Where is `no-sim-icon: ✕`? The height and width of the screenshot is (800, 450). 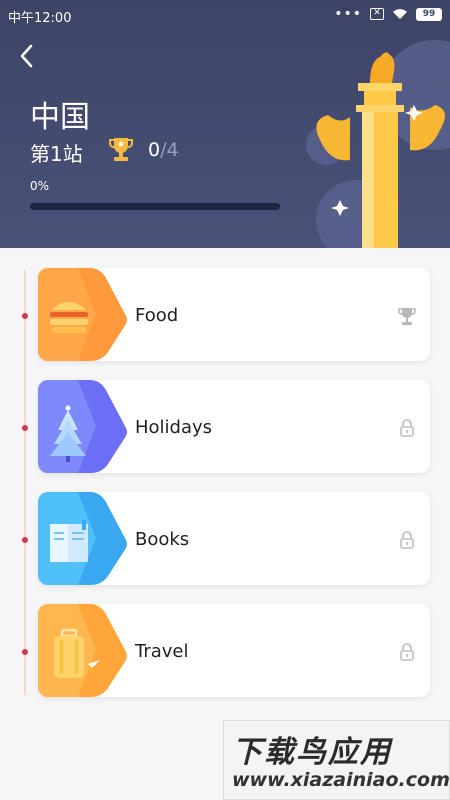
no-sim-icon: ✕ is located at coordinates (377, 14).